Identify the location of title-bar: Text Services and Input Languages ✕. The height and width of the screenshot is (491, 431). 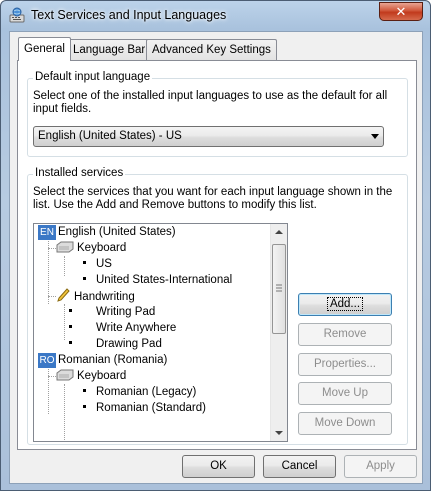
(215, 16).